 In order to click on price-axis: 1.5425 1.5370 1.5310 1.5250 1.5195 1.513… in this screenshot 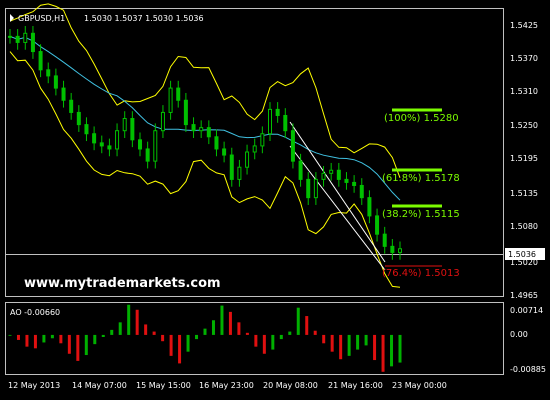, I will do `click(525, 160)`.